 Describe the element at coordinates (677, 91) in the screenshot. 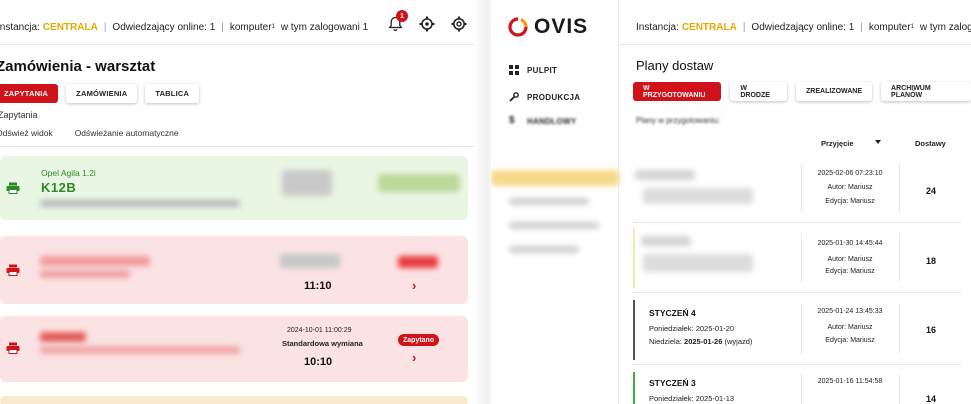

I see `tab-in-preparation: W PRZYGOTOWANIU` at that location.